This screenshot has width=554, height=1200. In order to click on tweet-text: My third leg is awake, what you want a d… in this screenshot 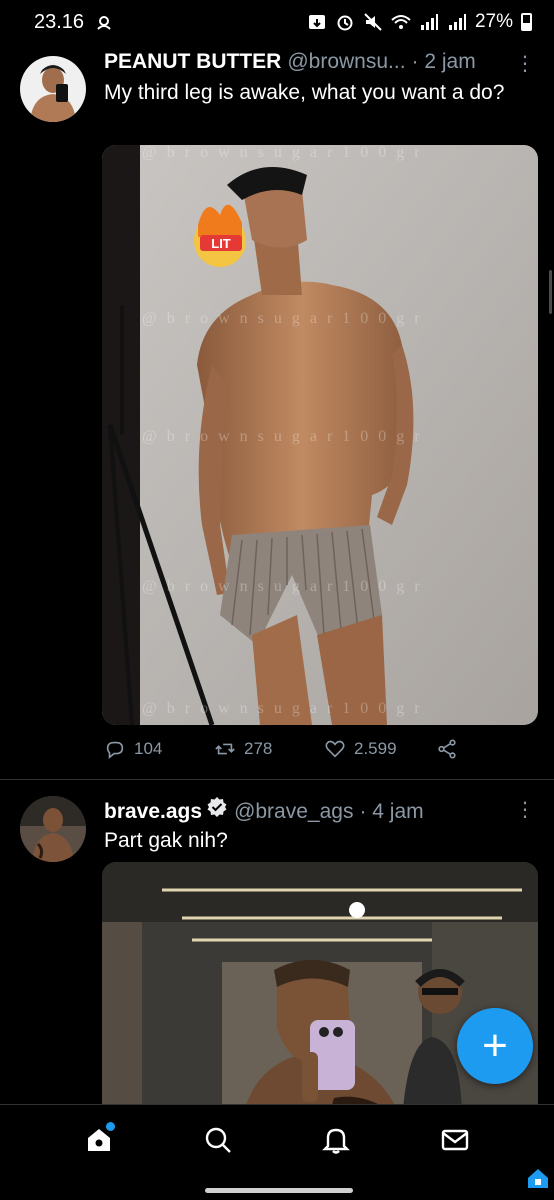, I will do `click(304, 92)`.